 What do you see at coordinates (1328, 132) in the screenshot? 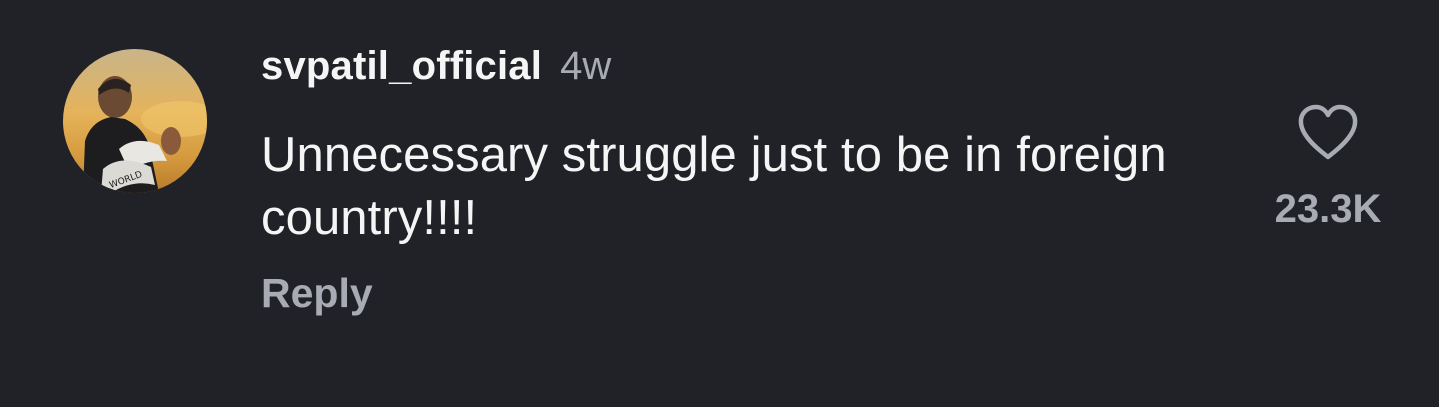
I see `heart-outline-icon` at bounding box center [1328, 132].